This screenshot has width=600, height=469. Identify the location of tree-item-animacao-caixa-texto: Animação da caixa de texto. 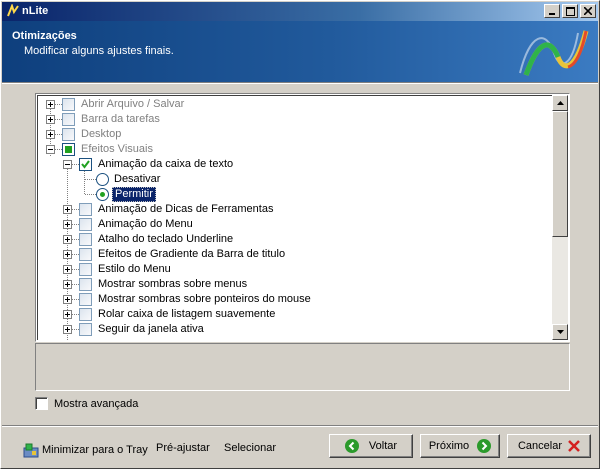
(149, 164).